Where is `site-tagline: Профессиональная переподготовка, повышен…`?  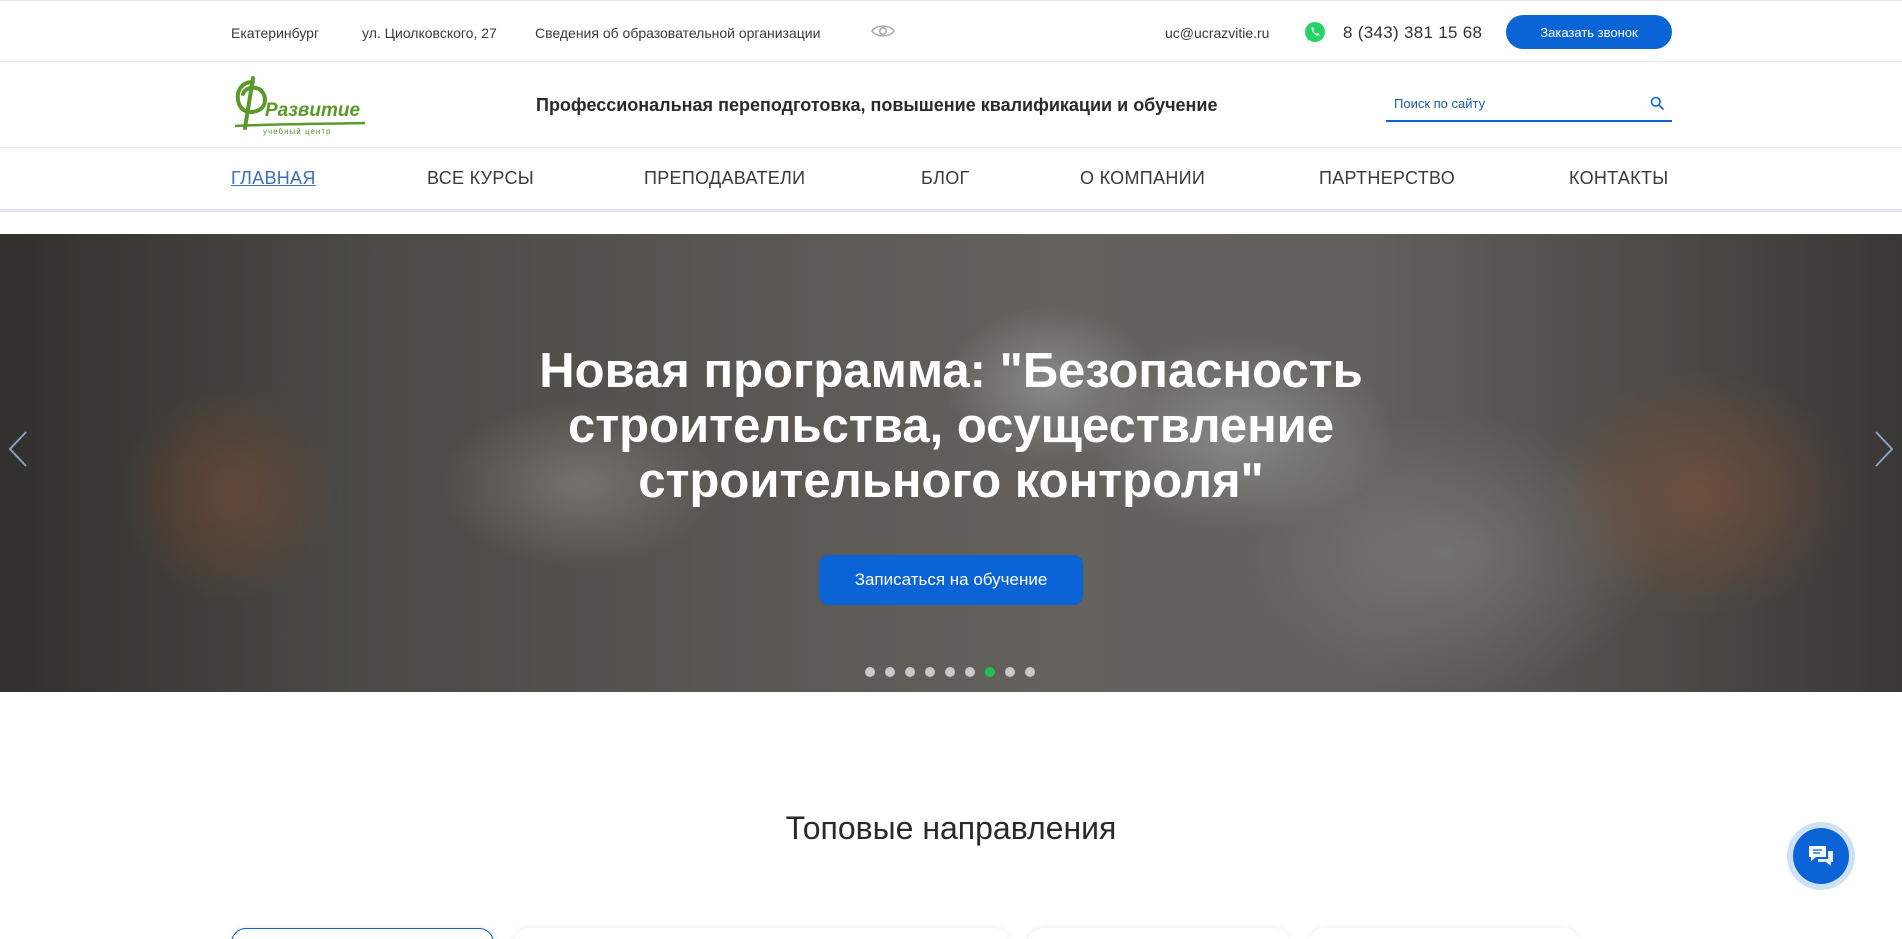
site-tagline: Профессиональная переподготовка, повышен… is located at coordinates (877, 105).